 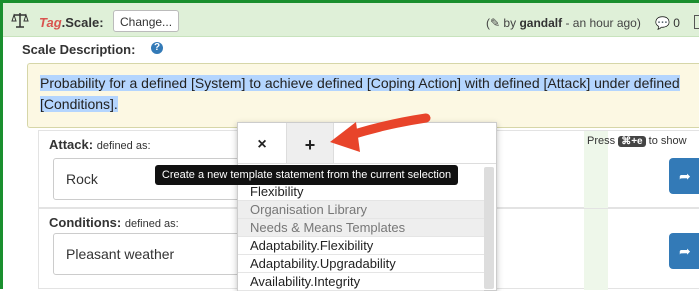 I want to click on scale-description-label: Scale Description:, so click(x=79, y=49).